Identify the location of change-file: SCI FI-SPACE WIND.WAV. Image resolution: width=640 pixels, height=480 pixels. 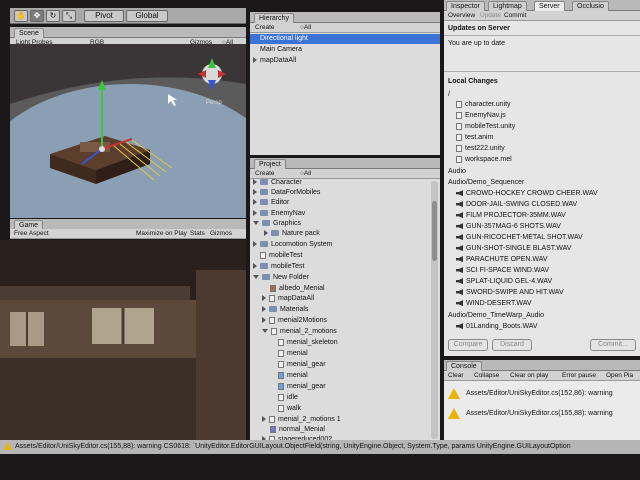
(502, 271).